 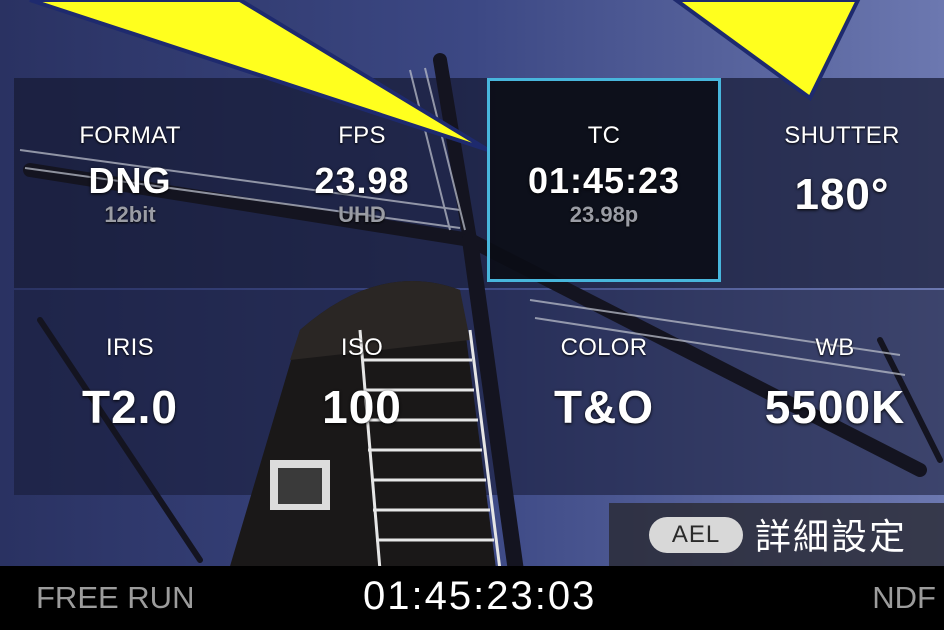 What do you see at coordinates (604, 347) in the screenshot?
I see `color-label: COLOR` at bounding box center [604, 347].